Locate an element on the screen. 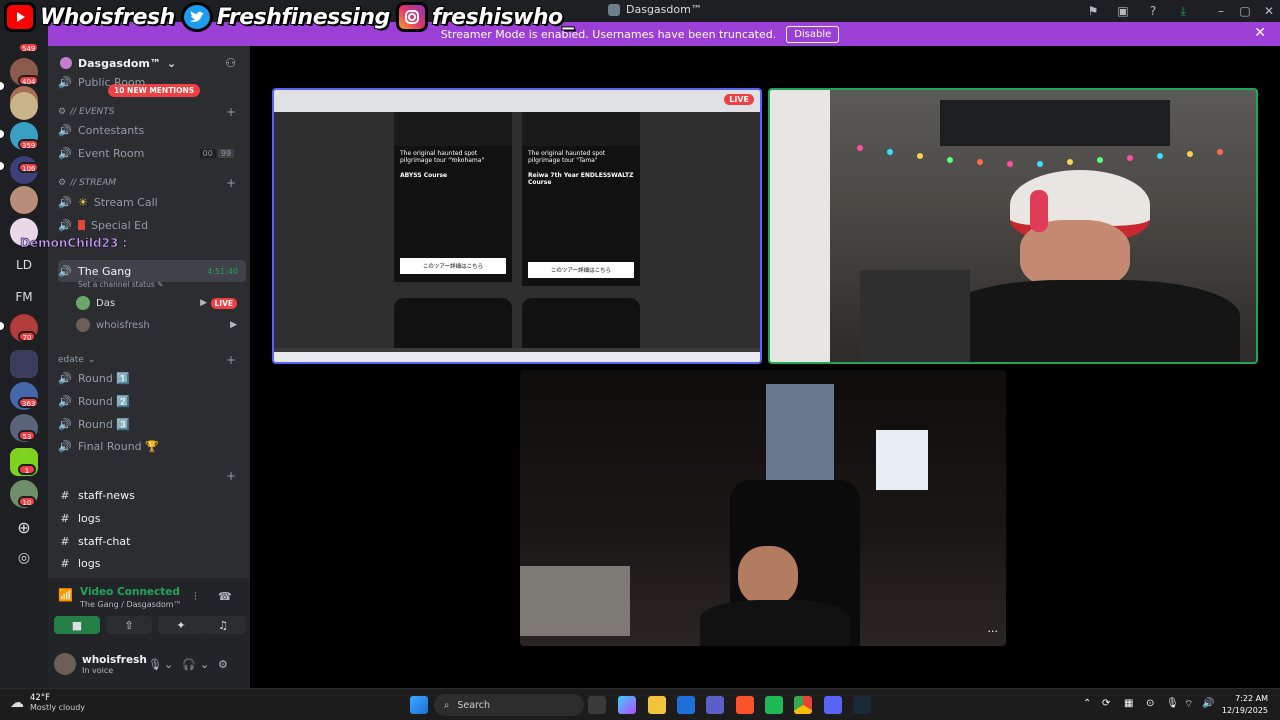 This screenshot has width=1280, height=720. user-panel: whoisfresh In voice 🎙 ⌄ 🎧 ⌄ ⚙ is located at coordinates (149, 664).